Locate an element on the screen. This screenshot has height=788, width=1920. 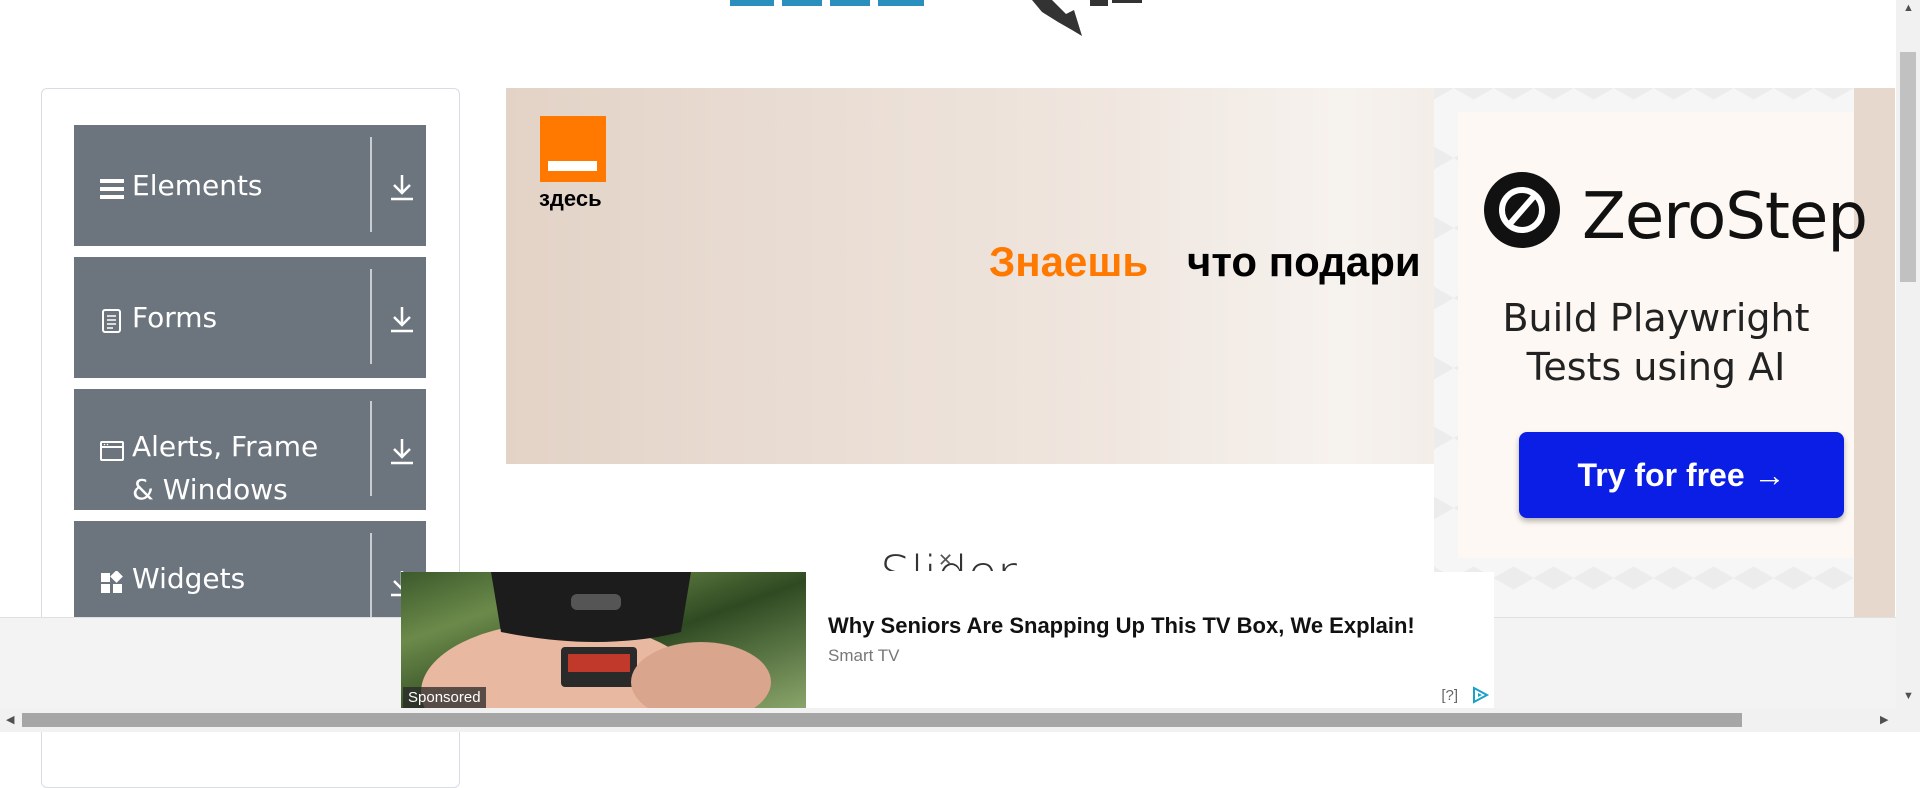
group-alerts-frame-windows: Alerts, Frame & Windows is located at coordinates (250, 449).